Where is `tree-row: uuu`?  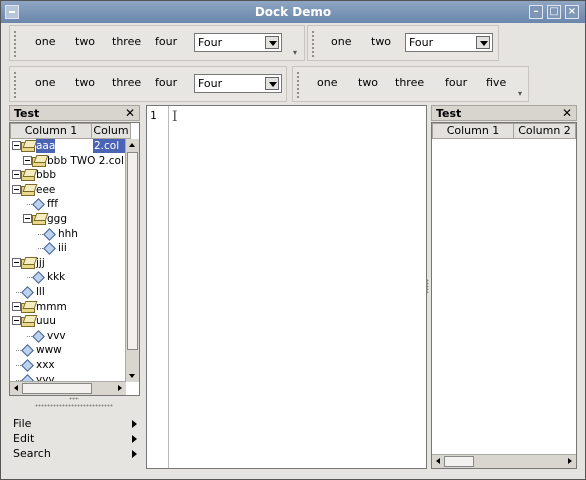
tree-row: uuu is located at coordinates (68, 321).